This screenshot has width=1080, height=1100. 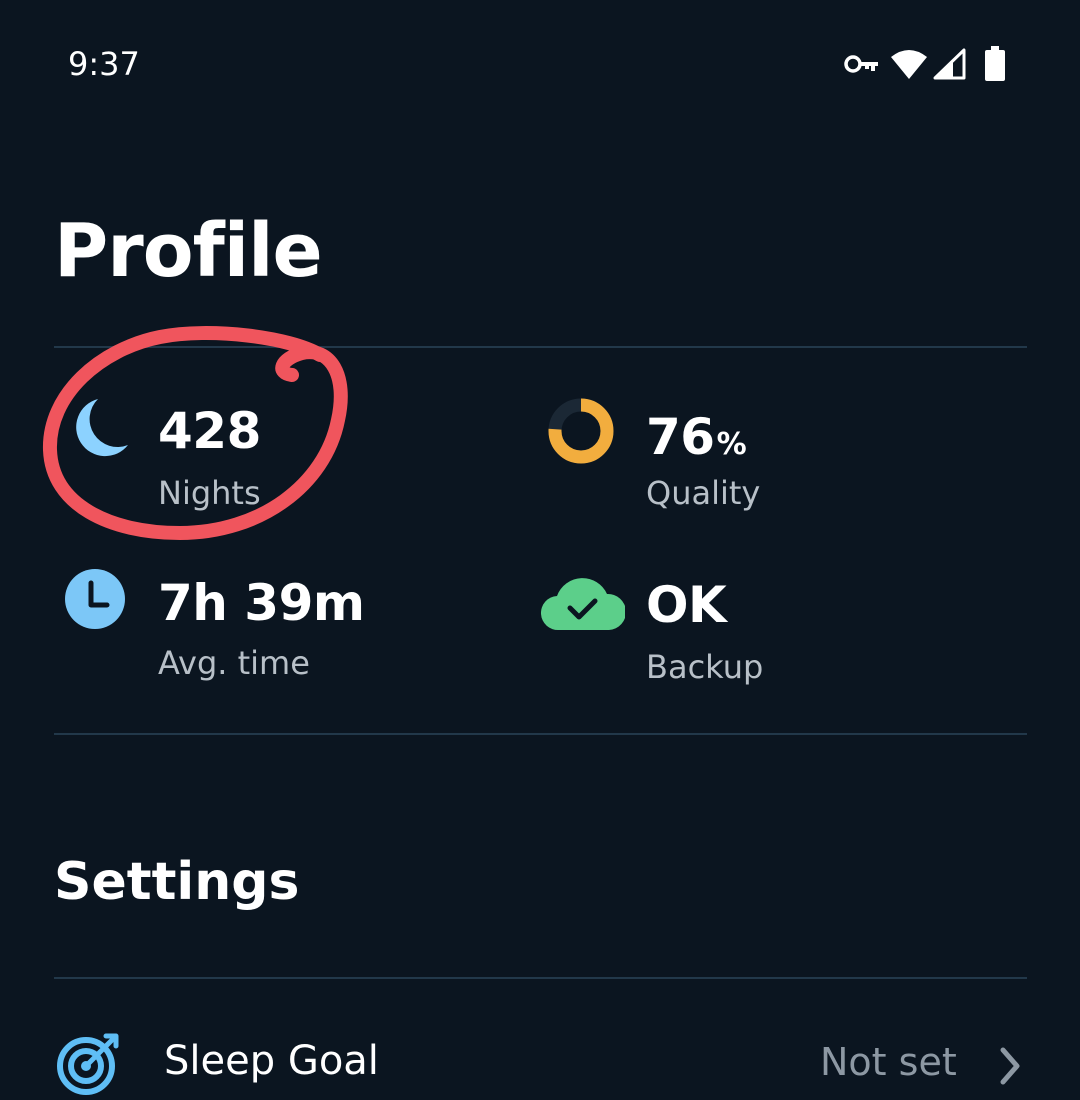 I want to click on donut-progress-icon, so click(x=581, y=433).